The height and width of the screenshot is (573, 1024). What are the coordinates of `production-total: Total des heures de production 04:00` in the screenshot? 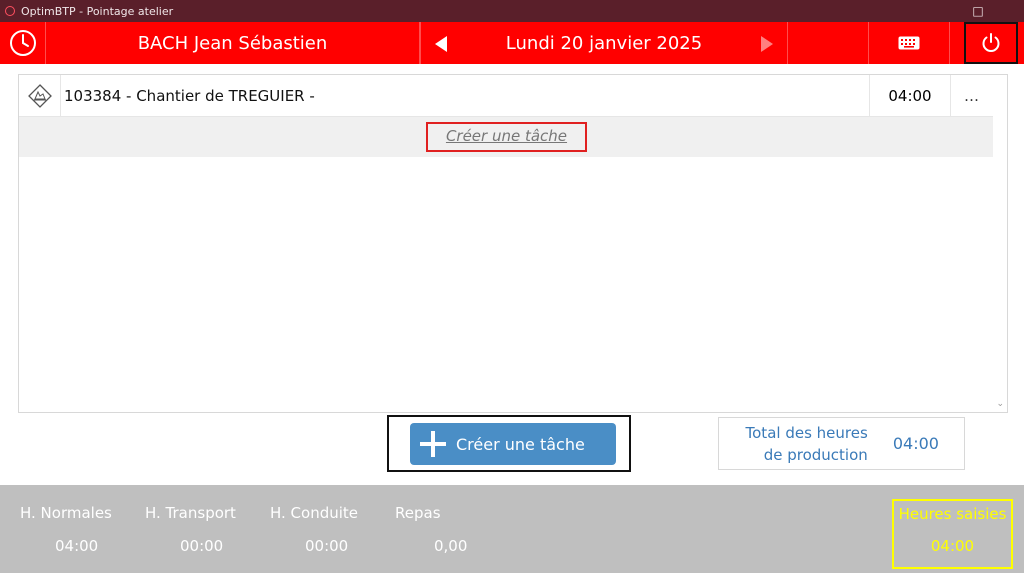 It's located at (841, 443).